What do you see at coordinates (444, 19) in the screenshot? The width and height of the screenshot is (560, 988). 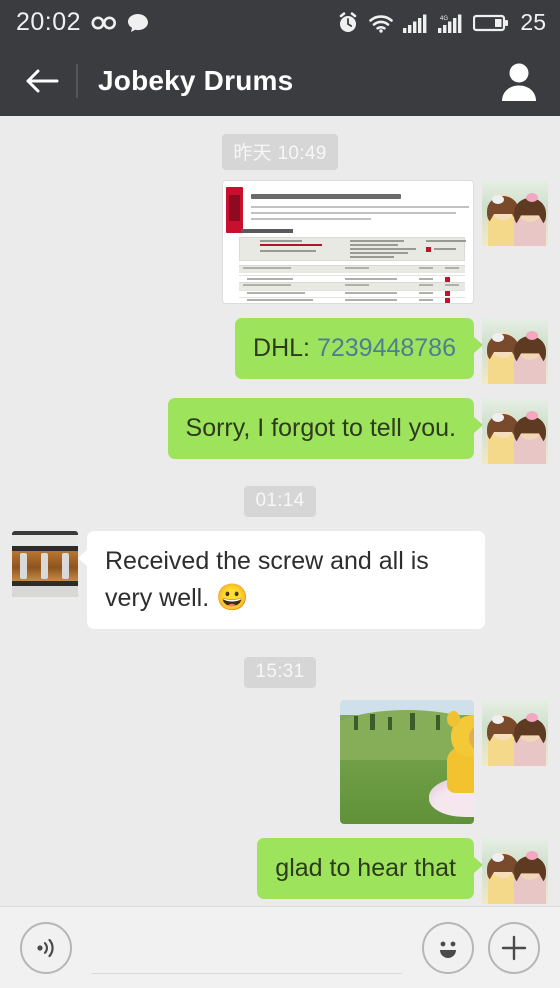 I see `svg-text: 4G` at bounding box center [444, 19].